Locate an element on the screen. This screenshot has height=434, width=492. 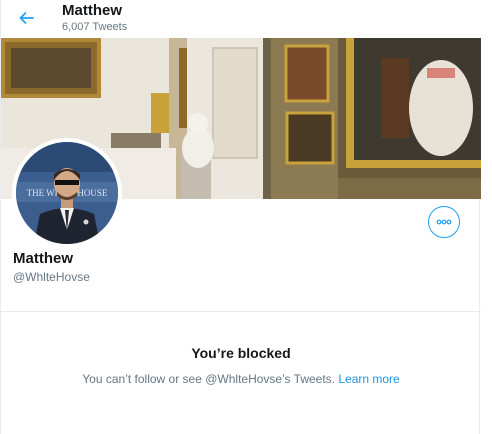
arrow-left-icon is located at coordinates (26, 18).